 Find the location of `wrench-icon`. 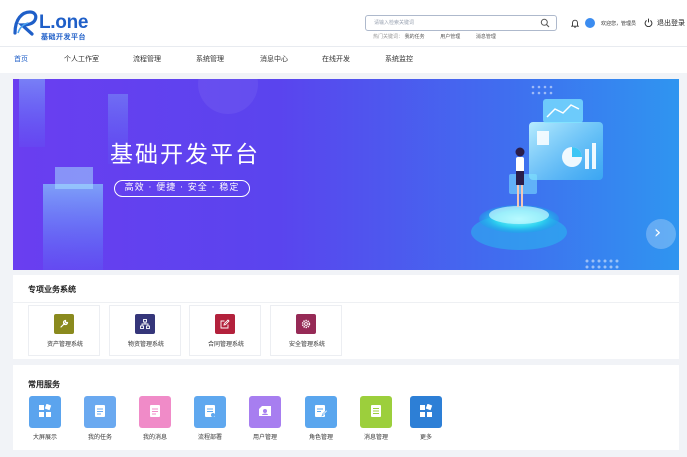

wrench-icon is located at coordinates (64, 323).